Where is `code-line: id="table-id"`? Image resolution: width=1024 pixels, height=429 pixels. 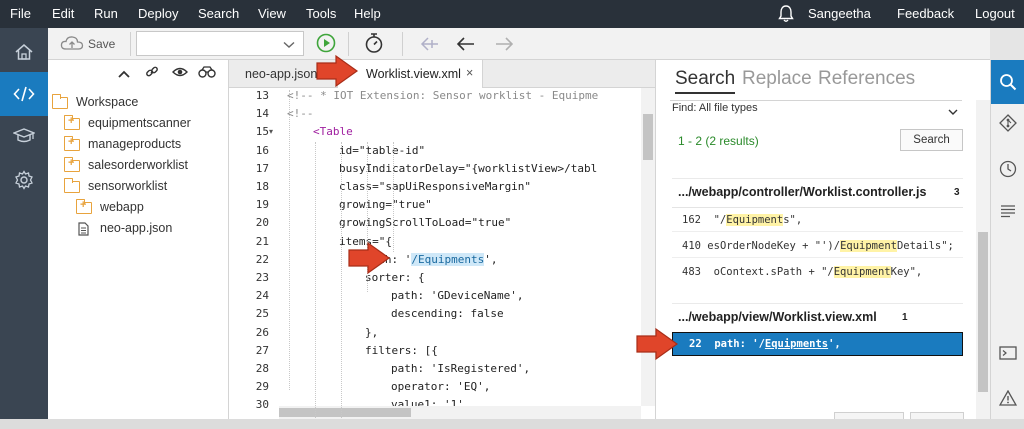
code-line: id="table-id" is located at coordinates (382, 150).